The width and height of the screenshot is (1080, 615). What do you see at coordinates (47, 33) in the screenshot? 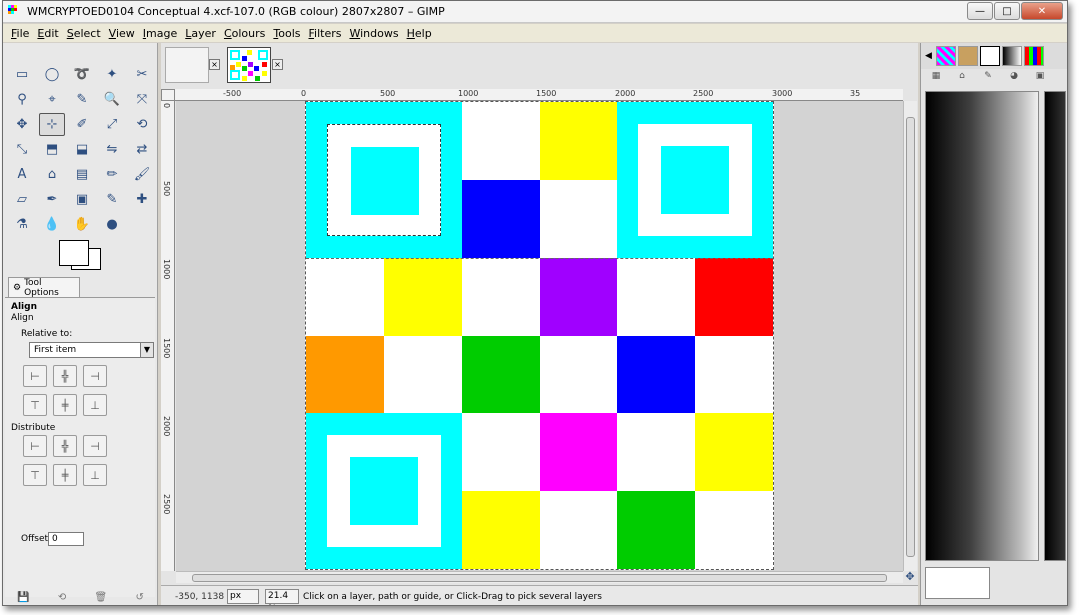
I see `menu-edit: Edit` at bounding box center [47, 33].